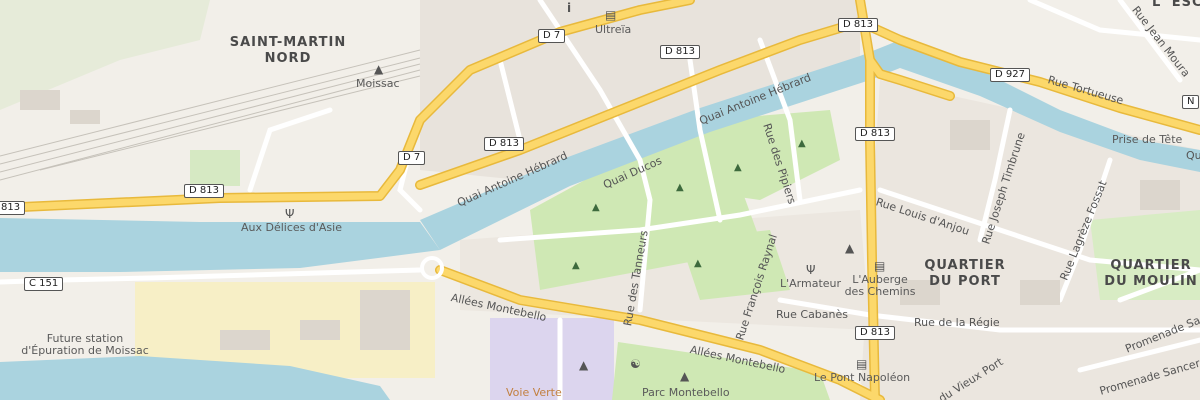 Image resolution: width=1200 pixels, height=400 pixels. I want to click on poi-label-armateur: L'Armateur, so click(810, 284).